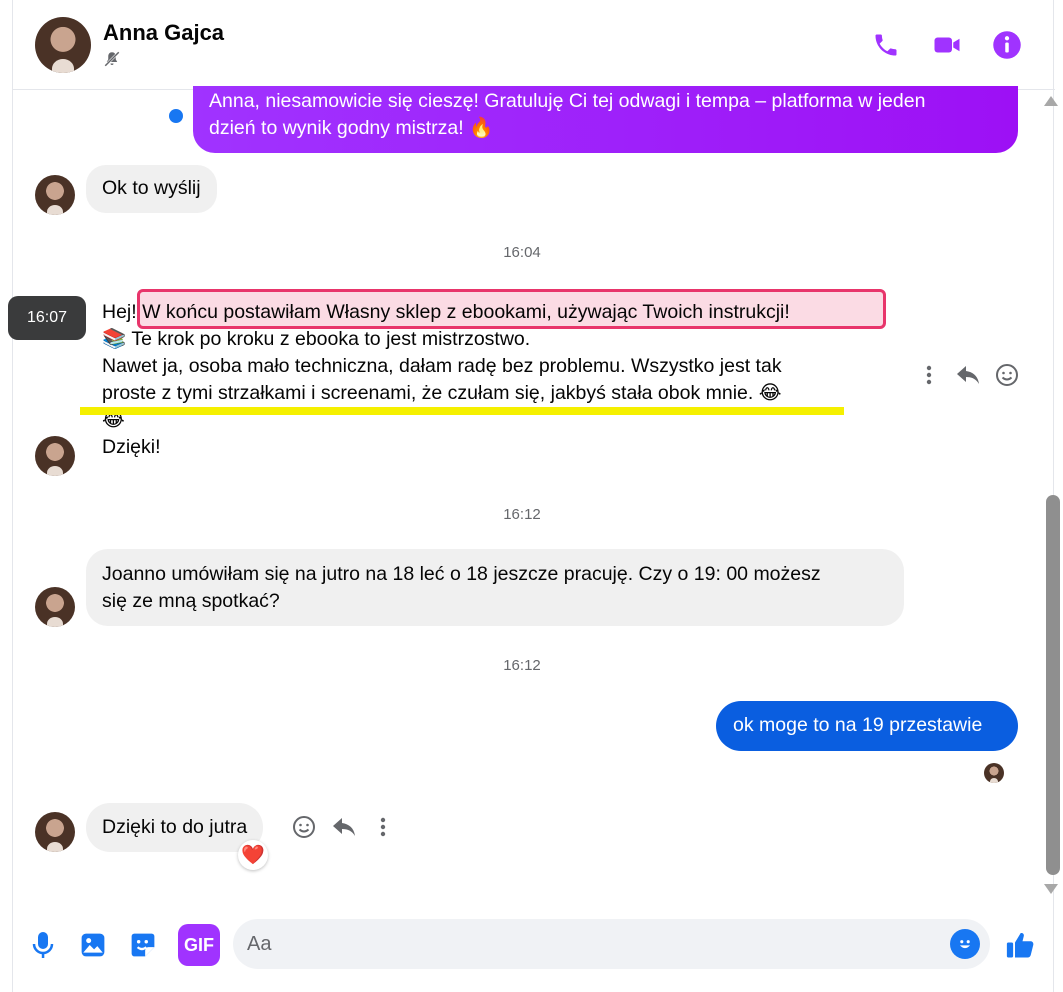  I want to click on thumbs-up-icon, so click(1020, 945).